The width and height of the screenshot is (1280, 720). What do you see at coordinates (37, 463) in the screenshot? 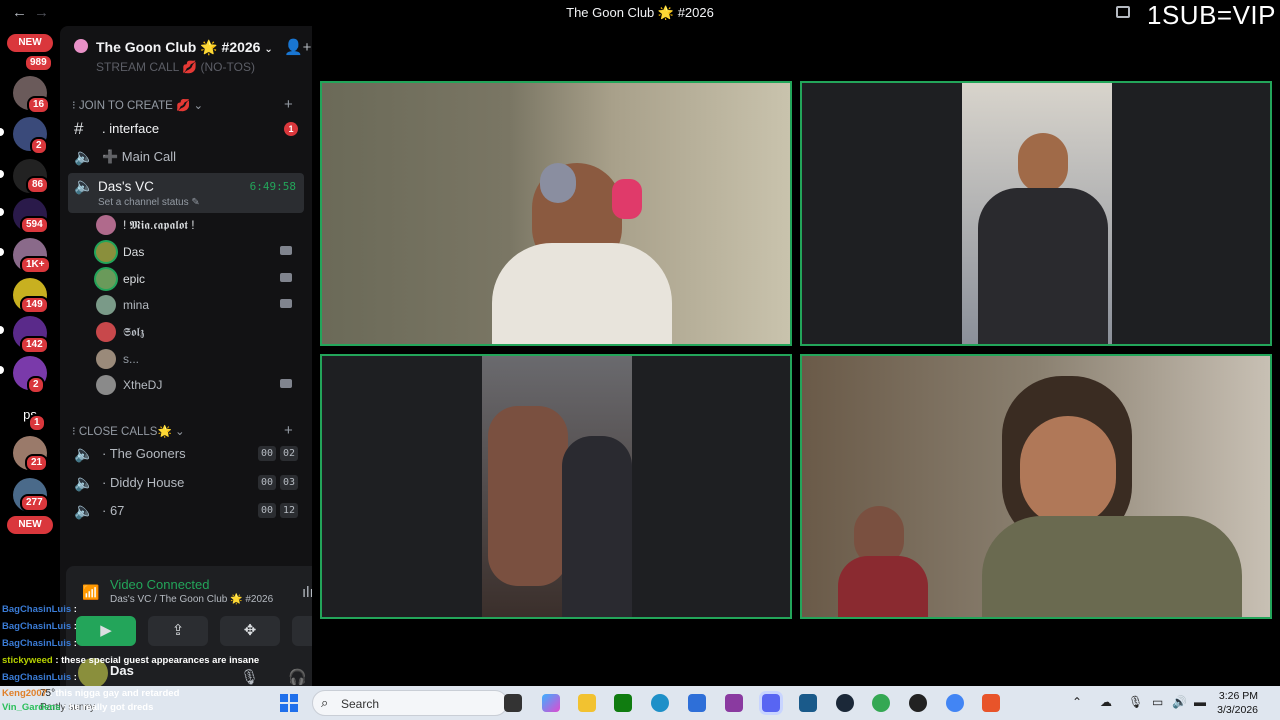
I see `mention-badge: 21` at bounding box center [37, 463].